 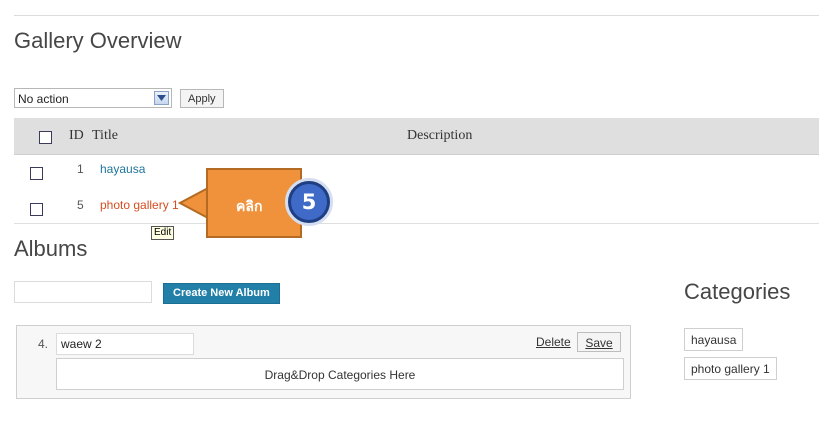 What do you see at coordinates (51, 248) in the screenshot?
I see `albums-heading: Albums` at bounding box center [51, 248].